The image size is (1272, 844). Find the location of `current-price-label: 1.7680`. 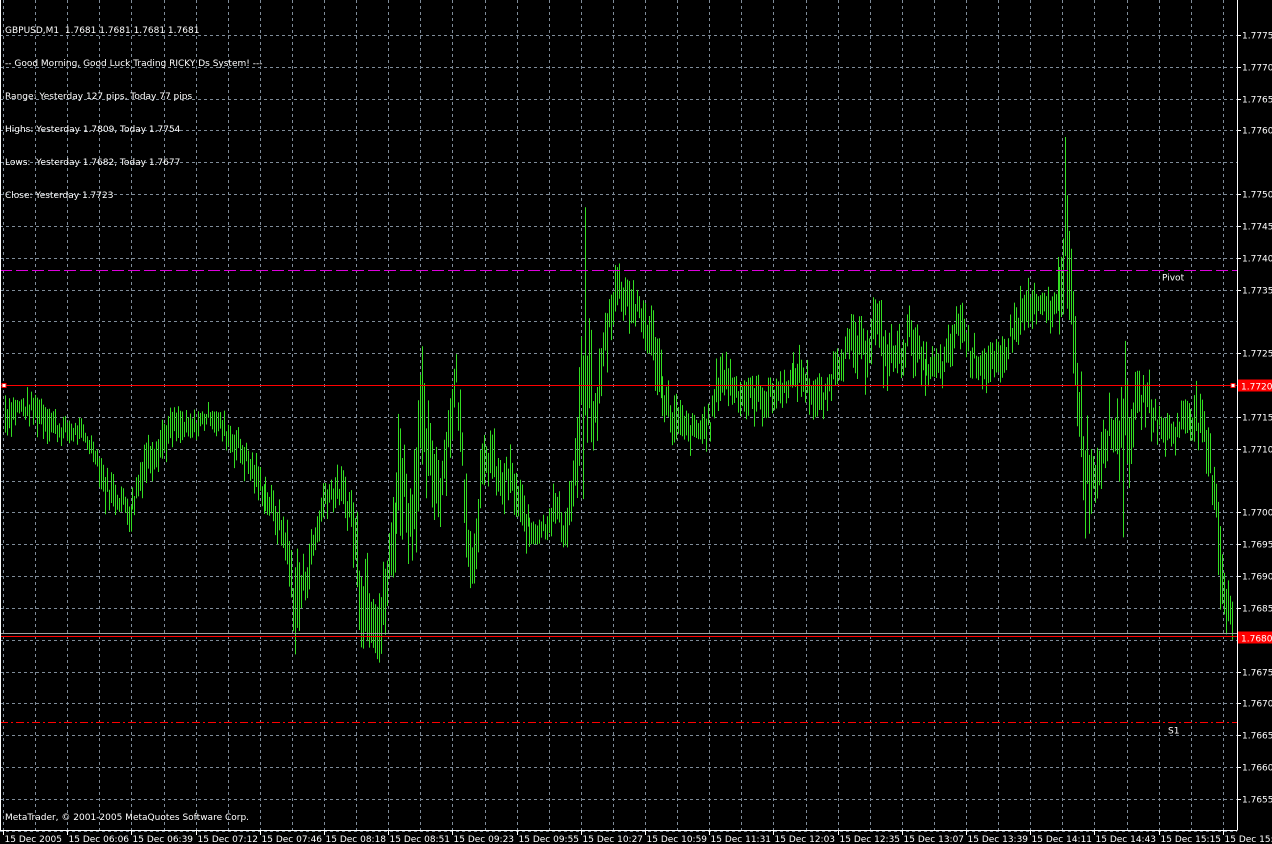

current-price-label: 1.7680 is located at coordinates (1256, 640).